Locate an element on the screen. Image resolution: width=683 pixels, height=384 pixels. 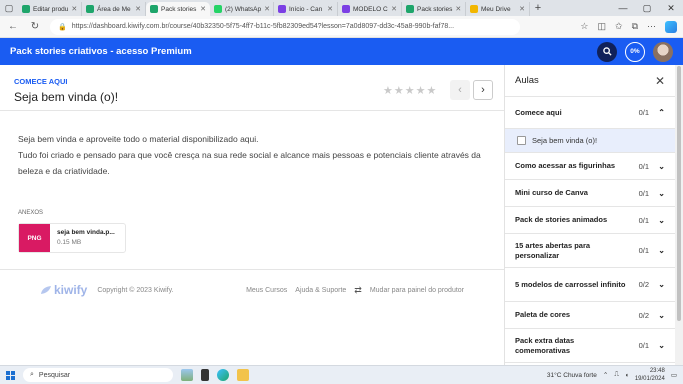
close-icon: ✕ is located at coordinates (660, 81).